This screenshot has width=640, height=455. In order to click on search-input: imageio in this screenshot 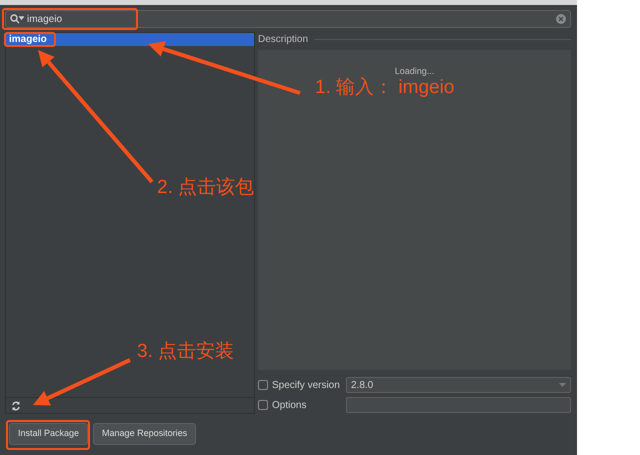, I will do `click(290, 19)`.